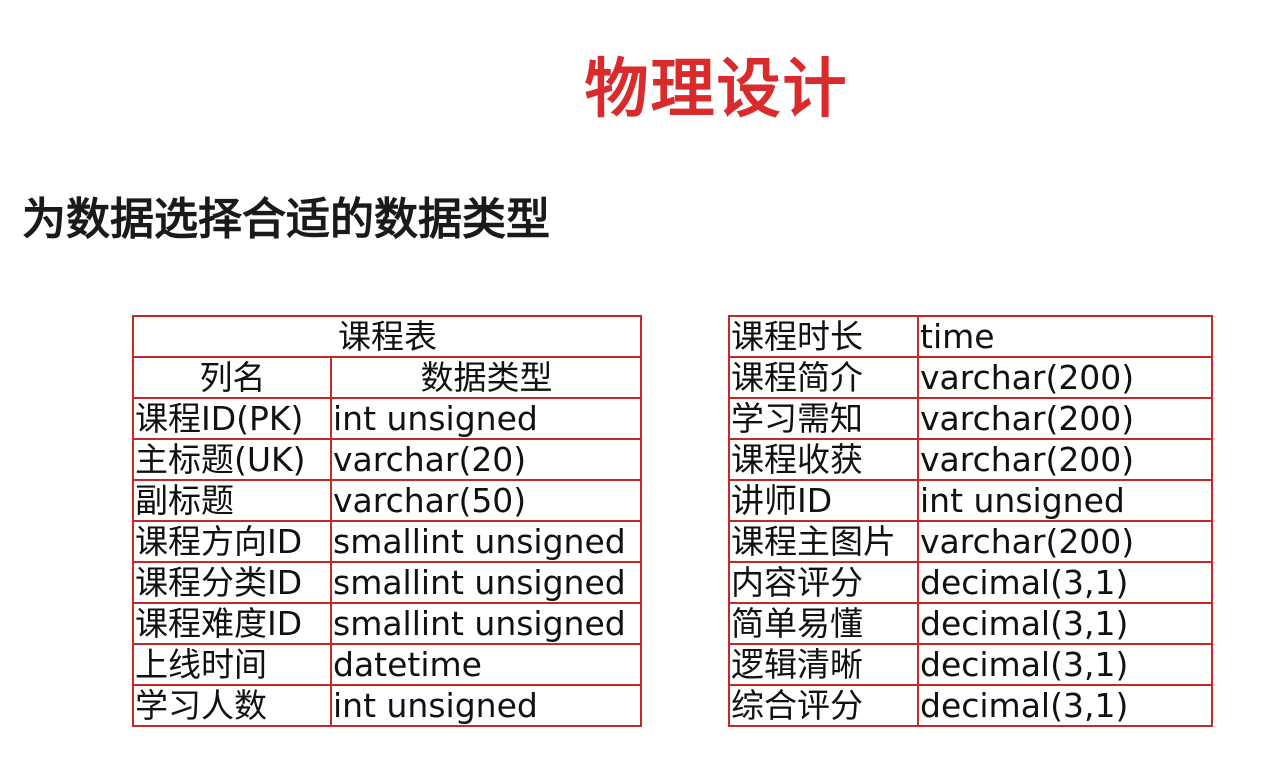 The image size is (1283, 771). What do you see at coordinates (823, 664) in the screenshot?
I see `column-name-cell: 逻辑清晰` at bounding box center [823, 664].